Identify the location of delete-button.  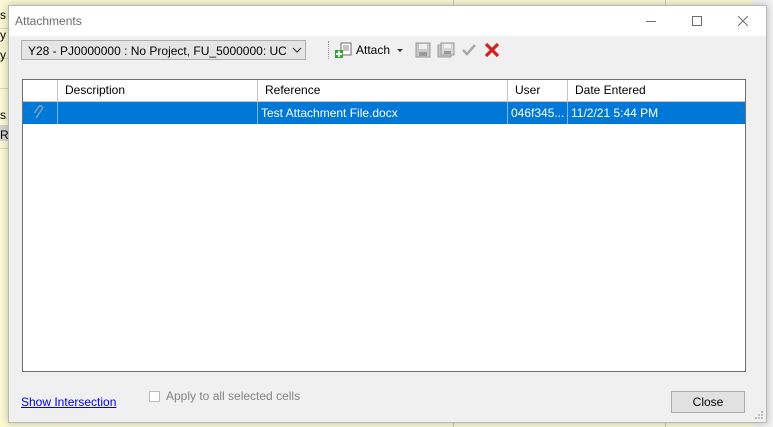
(492, 50).